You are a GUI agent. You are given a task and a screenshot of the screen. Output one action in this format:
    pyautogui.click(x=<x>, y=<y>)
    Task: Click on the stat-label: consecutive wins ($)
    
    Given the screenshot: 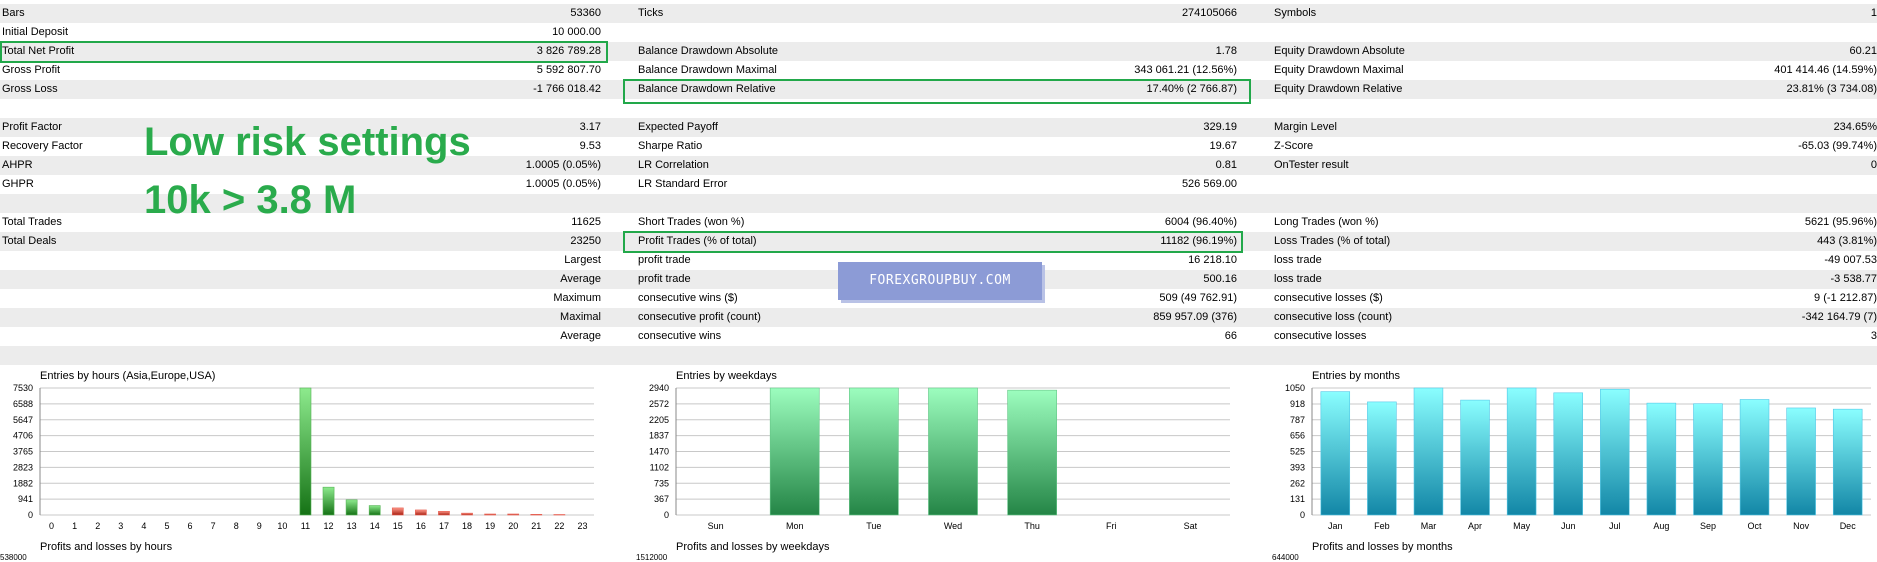 What is the action you would take?
    pyautogui.click(x=688, y=298)
    